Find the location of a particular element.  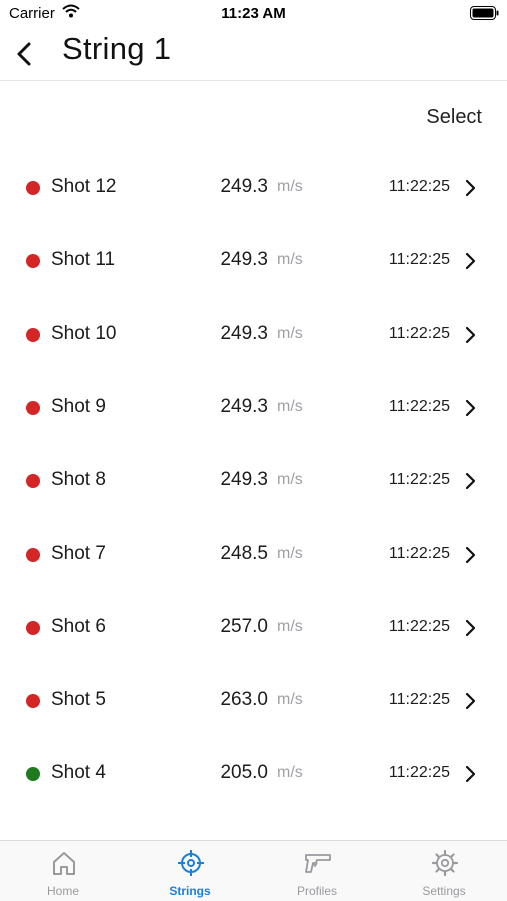

shot-row: Shot 8 249.3 m/s 11:22:25 is located at coordinates (253, 480).